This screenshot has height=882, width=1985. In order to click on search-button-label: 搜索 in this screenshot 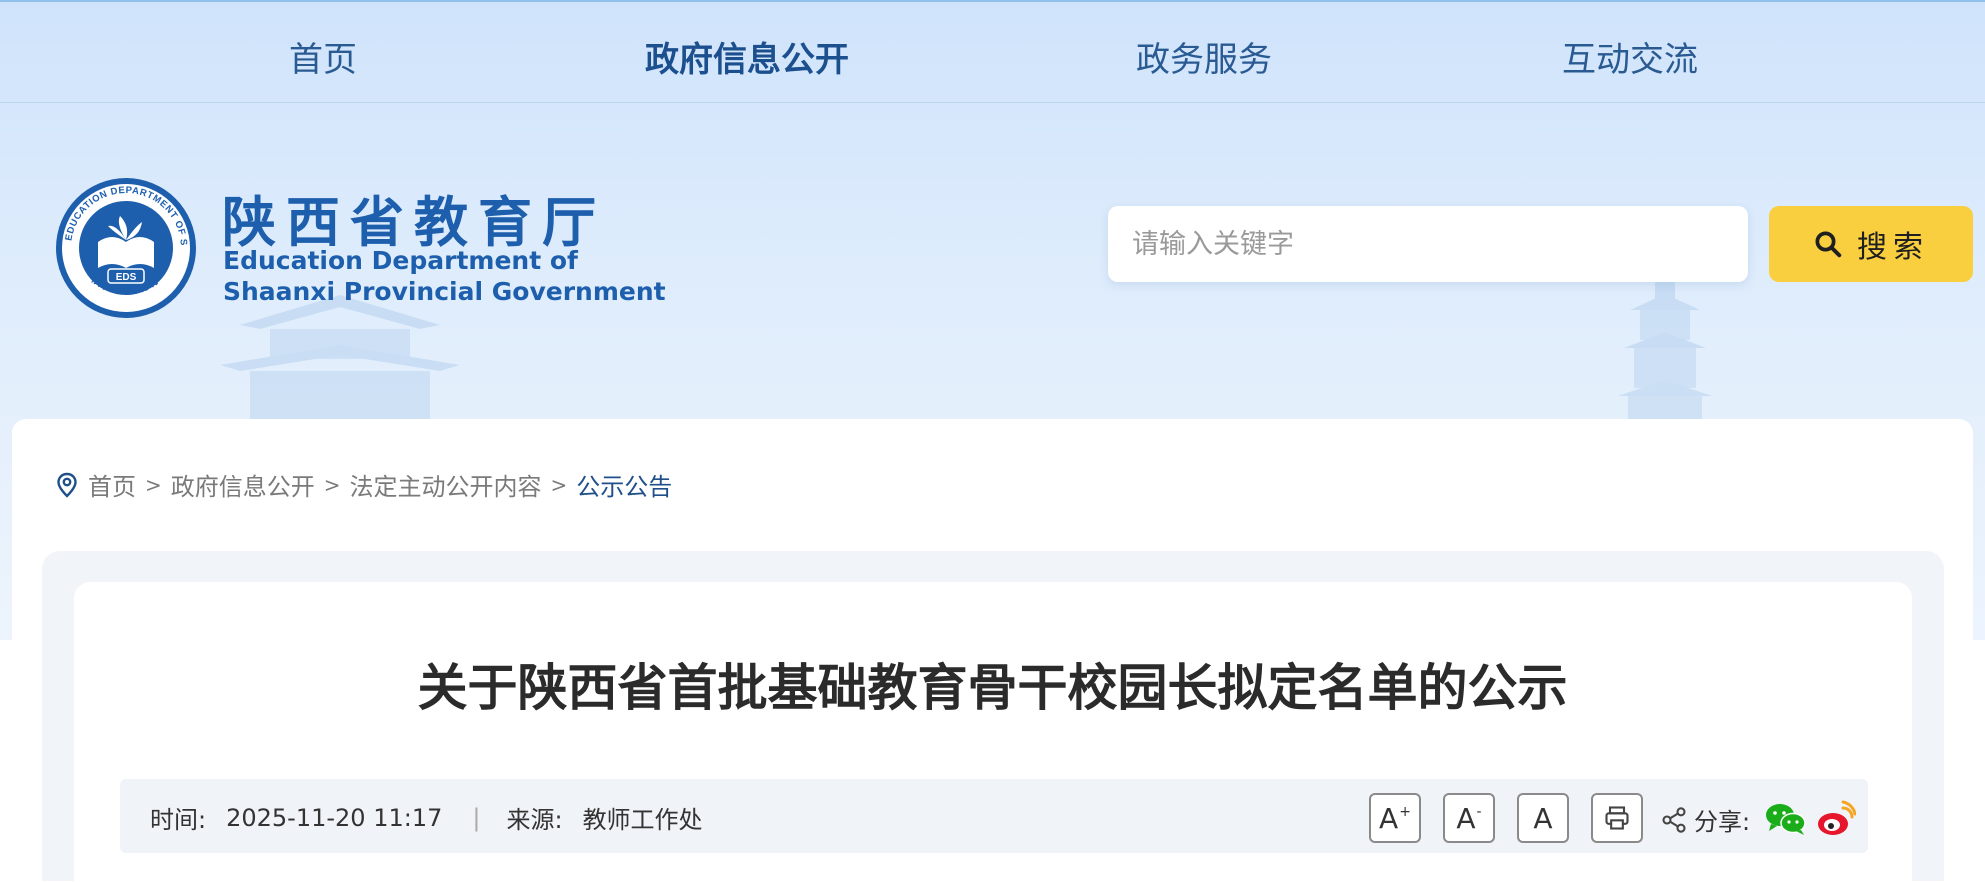, I will do `click(1893, 247)`.